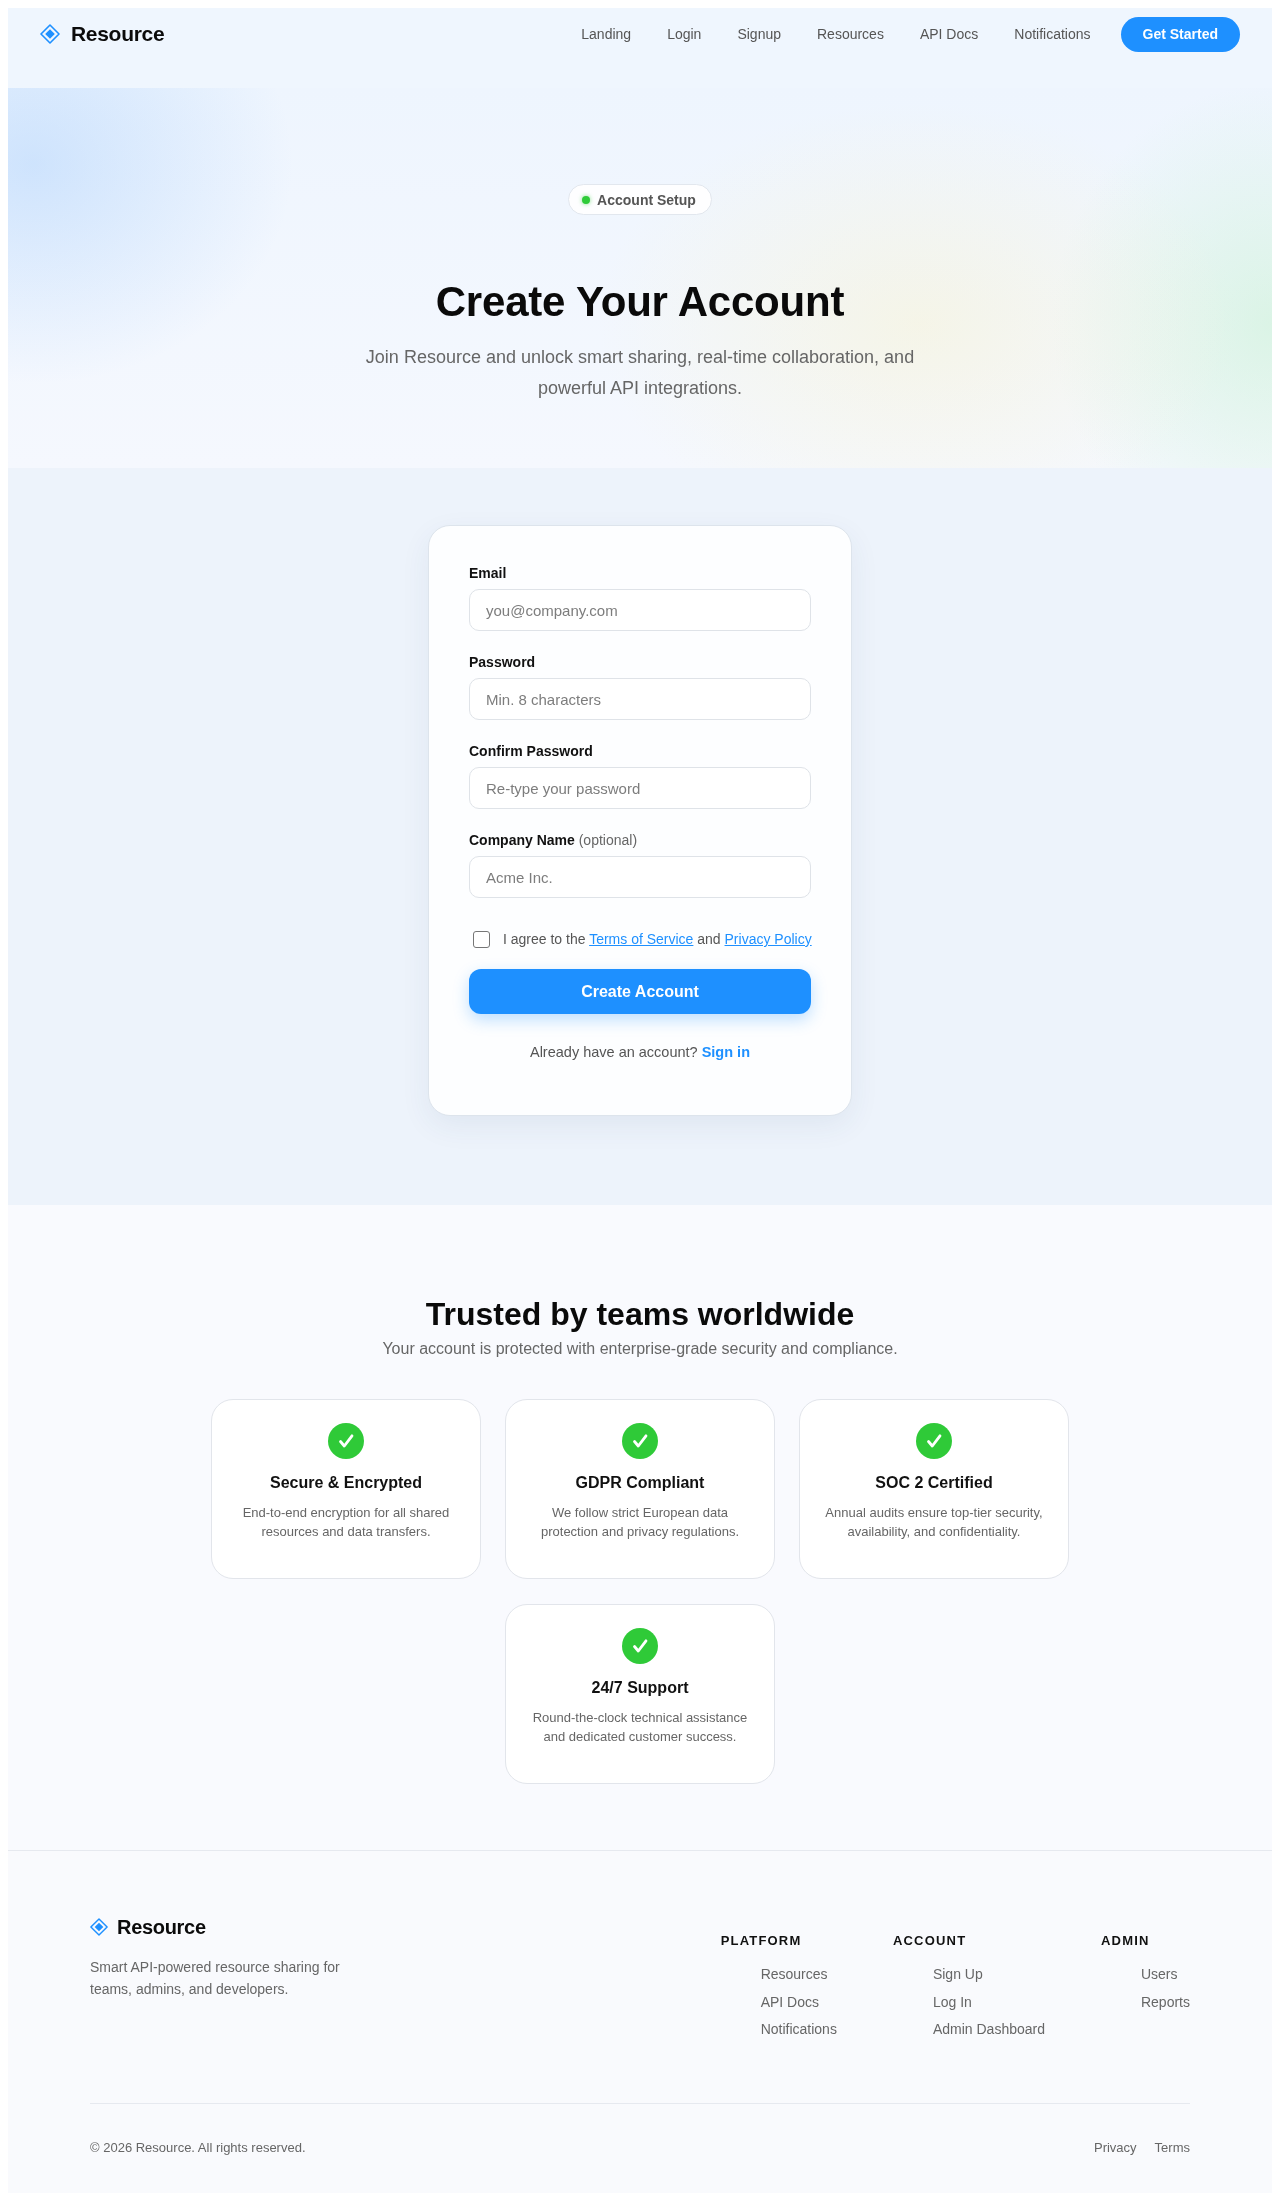  I want to click on create-account-button: Create Account, so click(640, 991).